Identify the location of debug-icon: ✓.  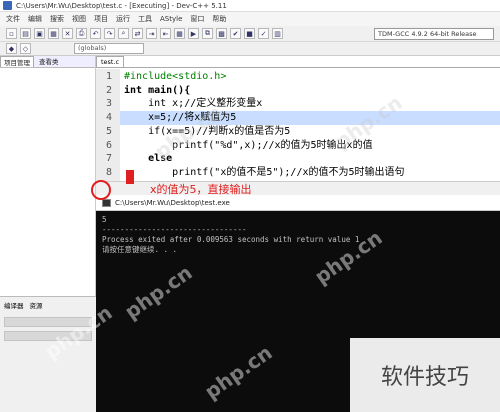
(263, 33).